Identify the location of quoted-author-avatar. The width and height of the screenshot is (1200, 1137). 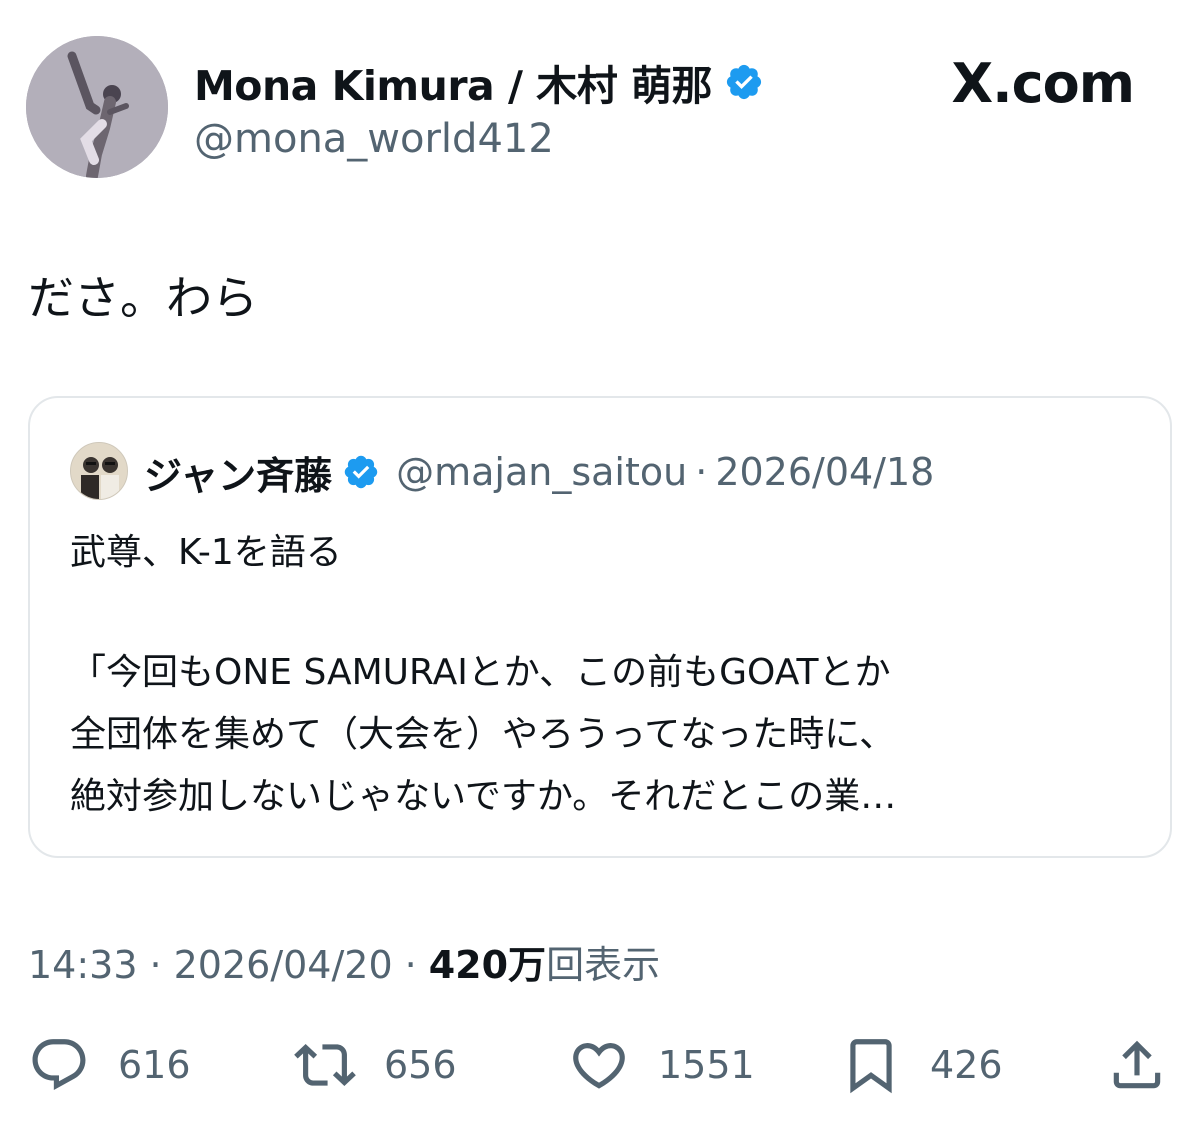
(99, 471).